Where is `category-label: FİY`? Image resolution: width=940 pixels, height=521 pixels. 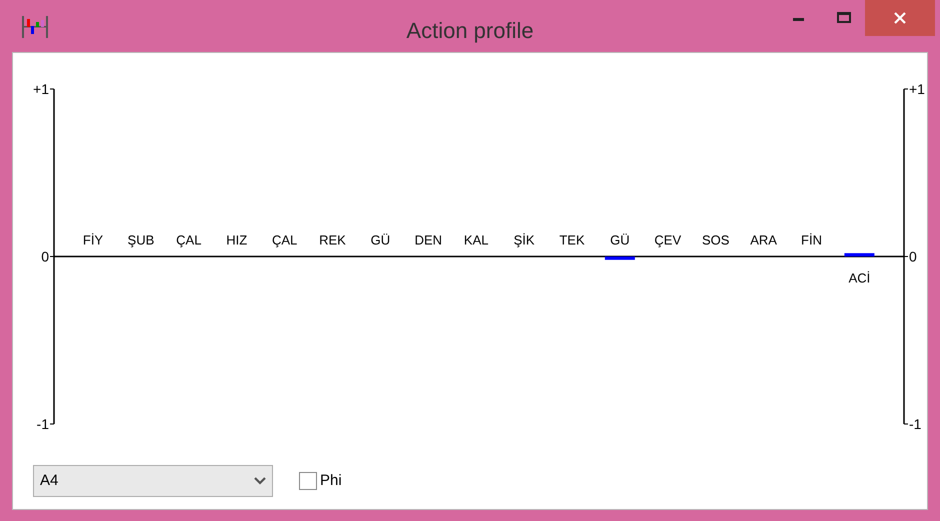
category-label: FİY is located at coordinates (93, 240).